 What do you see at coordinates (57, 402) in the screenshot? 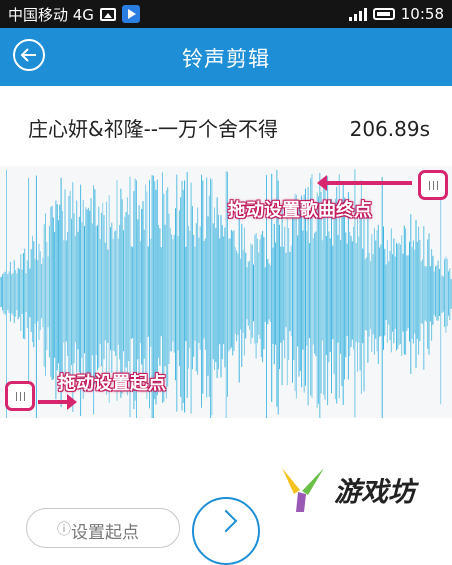
I see `start-arrow` at bounding box center [57, 402].